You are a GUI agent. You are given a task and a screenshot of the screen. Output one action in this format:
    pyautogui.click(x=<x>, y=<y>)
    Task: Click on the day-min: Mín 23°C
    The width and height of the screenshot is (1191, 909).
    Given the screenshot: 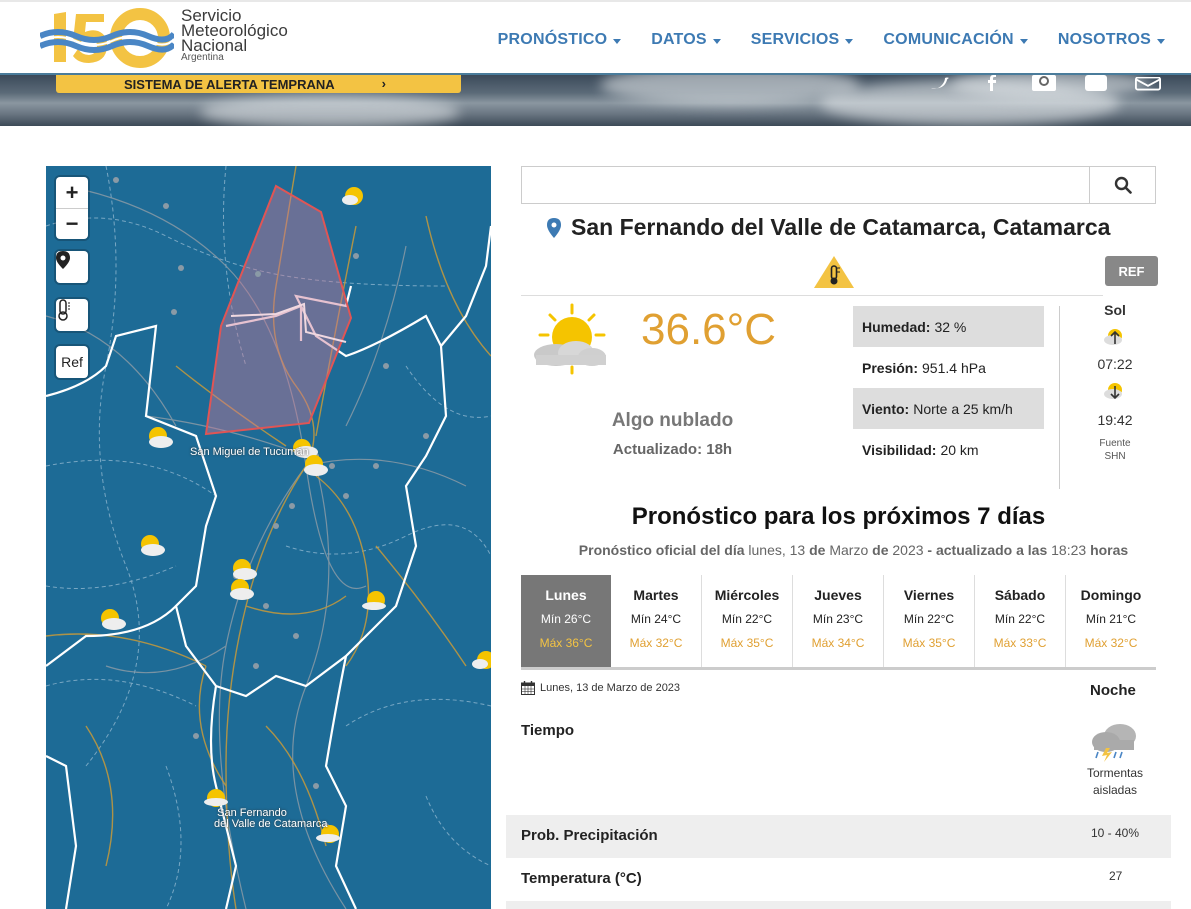 What is the action you would take?
    pyautogui.click(x=838, y=619)
    